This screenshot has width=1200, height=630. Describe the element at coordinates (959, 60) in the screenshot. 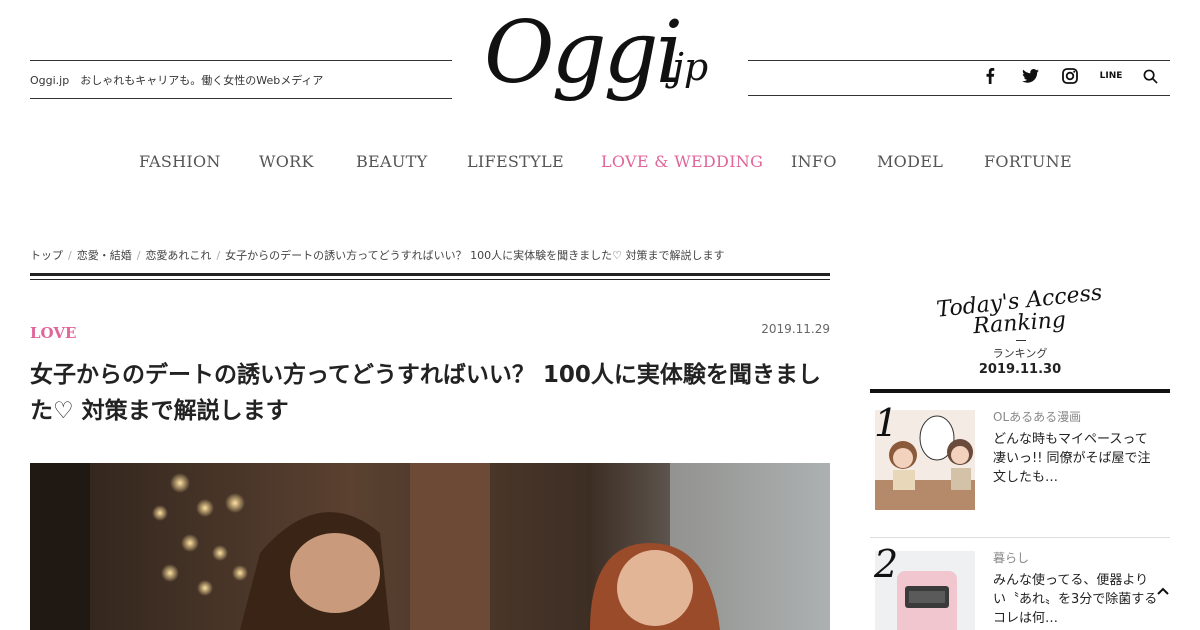

I see `header-rule-right-top` at that location.